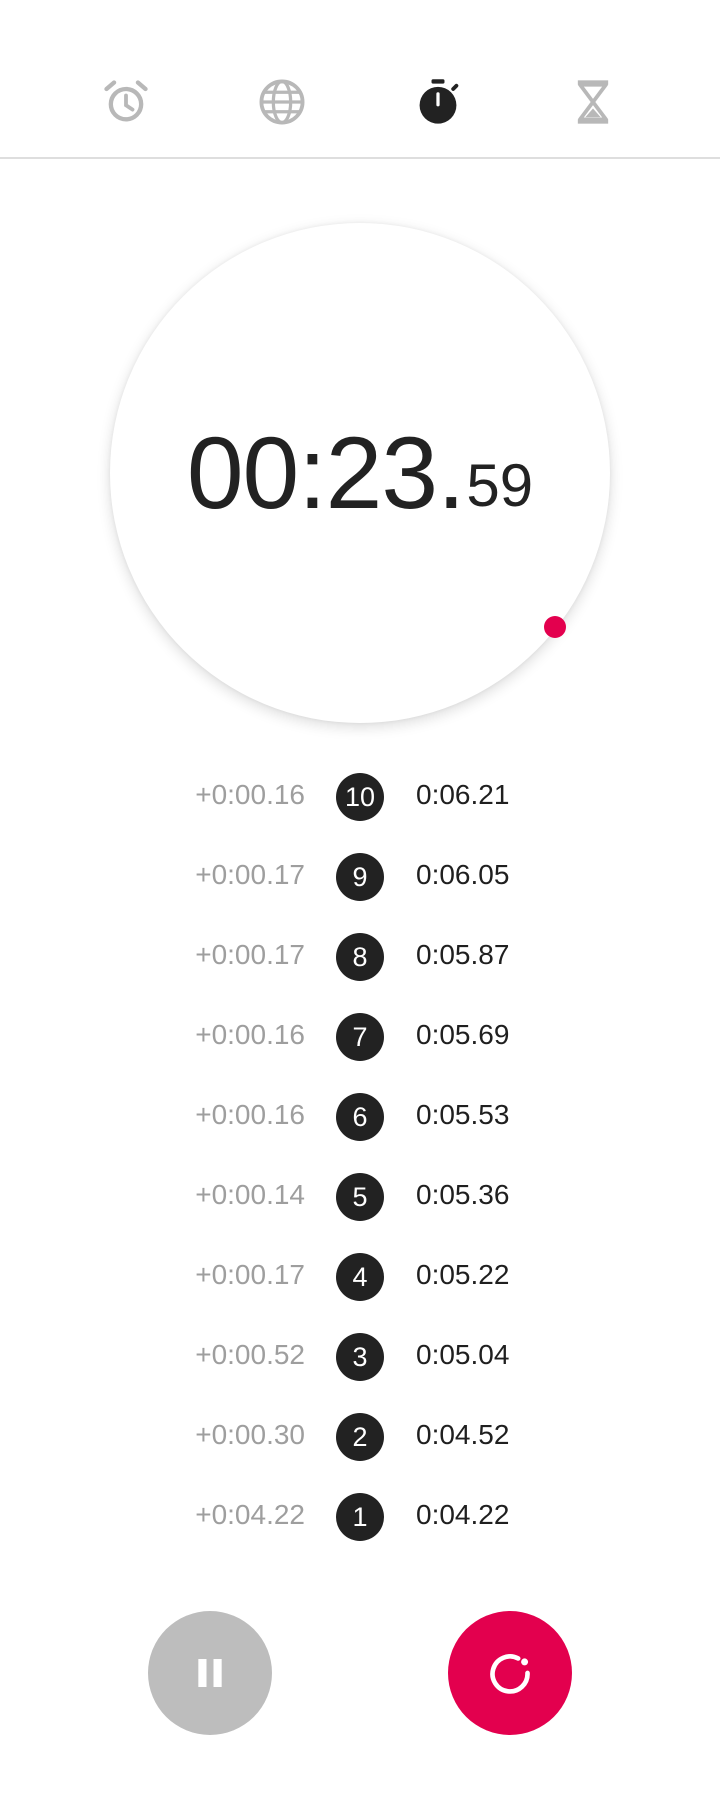 The image size is (720, 1796). I want to click on lap-row: +0:00.17 9 0:06.05, so click(360, 877).